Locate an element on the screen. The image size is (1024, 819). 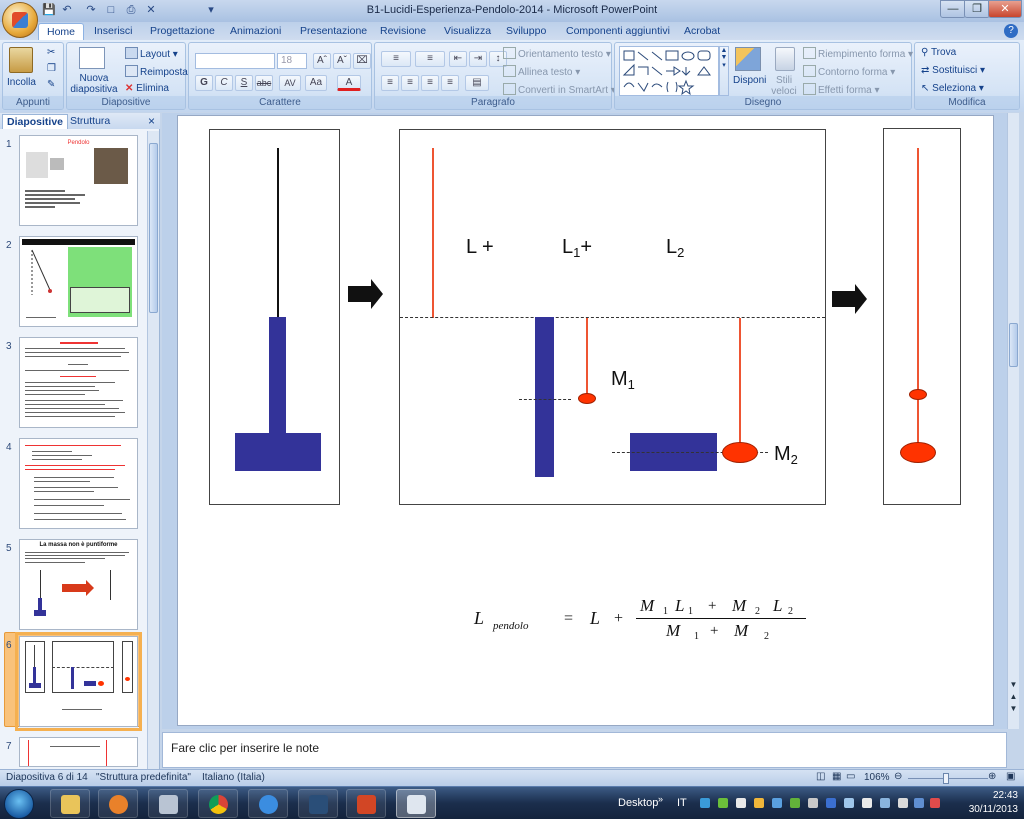
tab-presentazione: Presentazione is located at coordinates (333, 31).